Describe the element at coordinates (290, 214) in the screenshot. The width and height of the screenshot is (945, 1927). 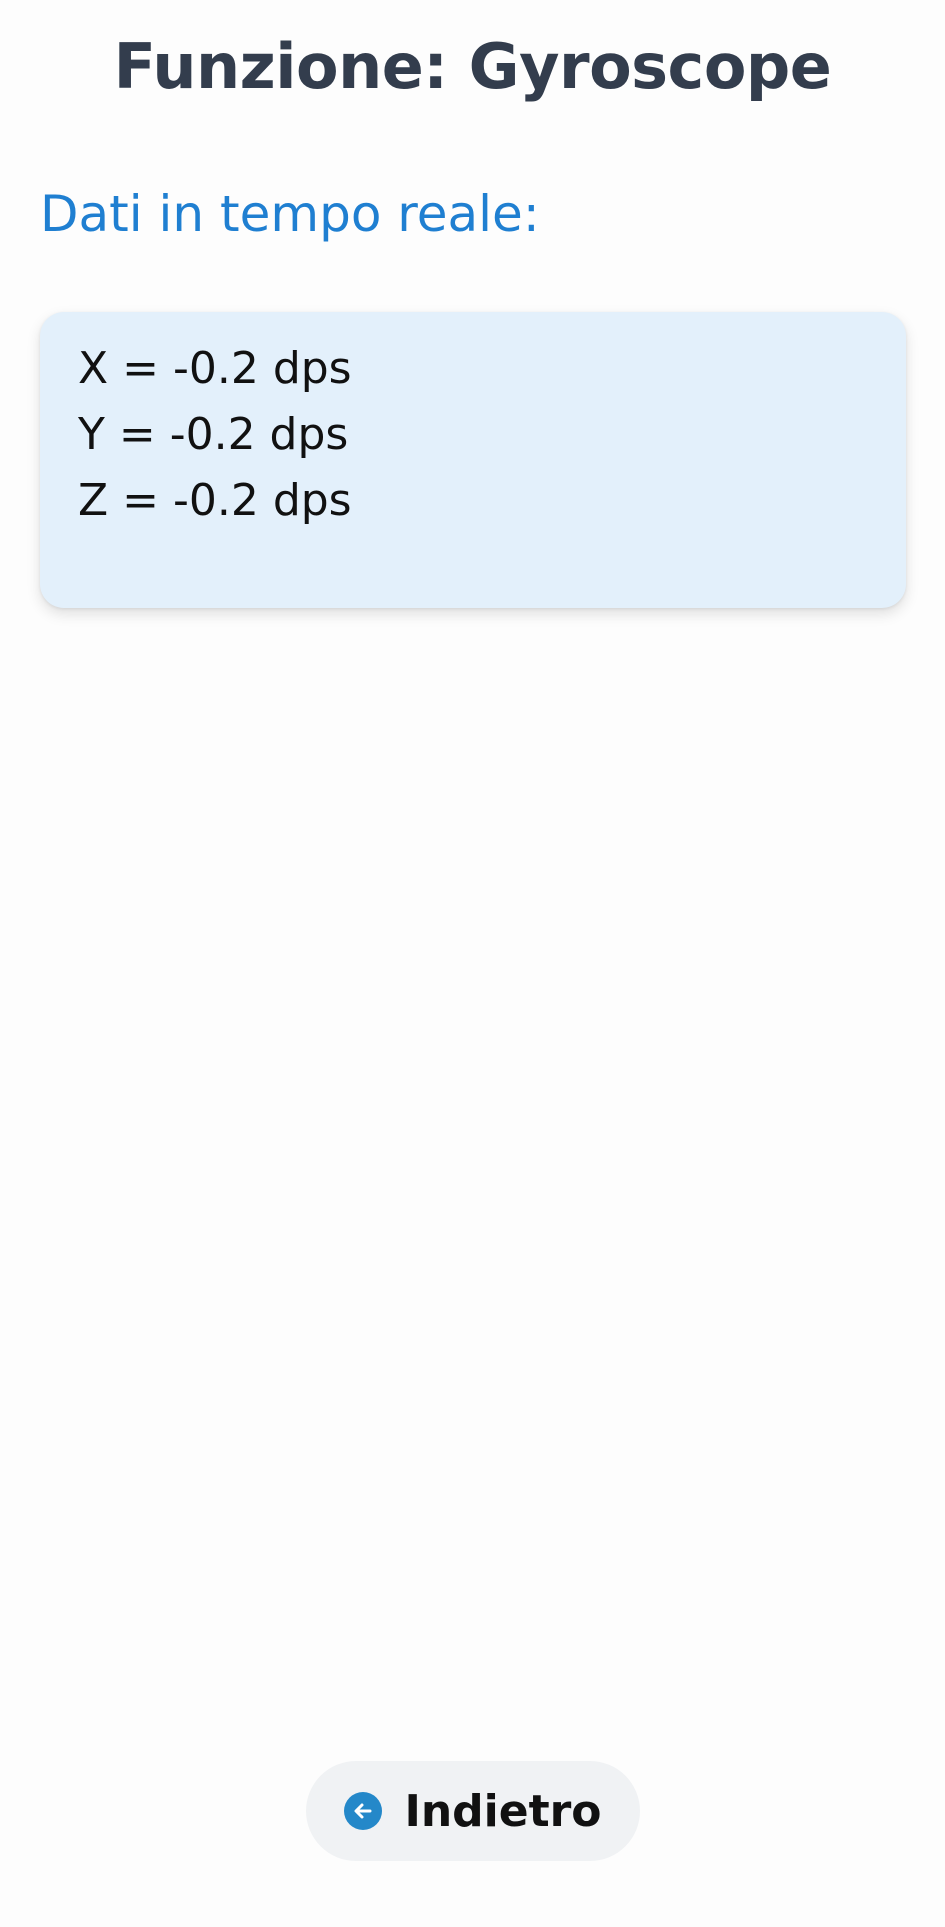
I see `section-label: Dati in tempo reale:` at that location.